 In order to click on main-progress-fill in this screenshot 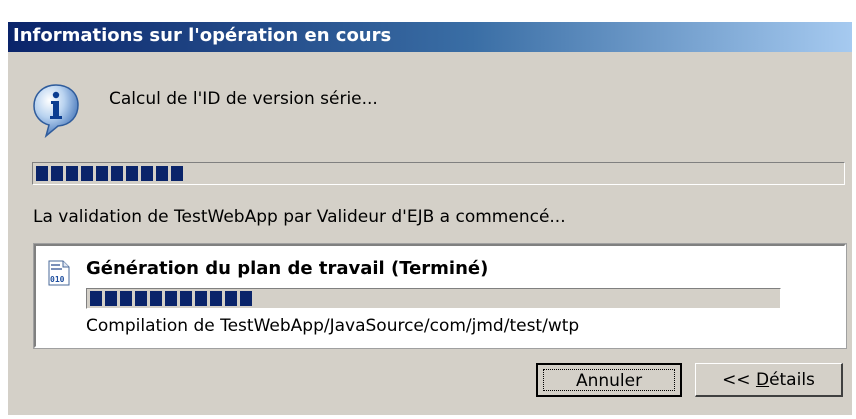, I will do `click(110, 173)`.